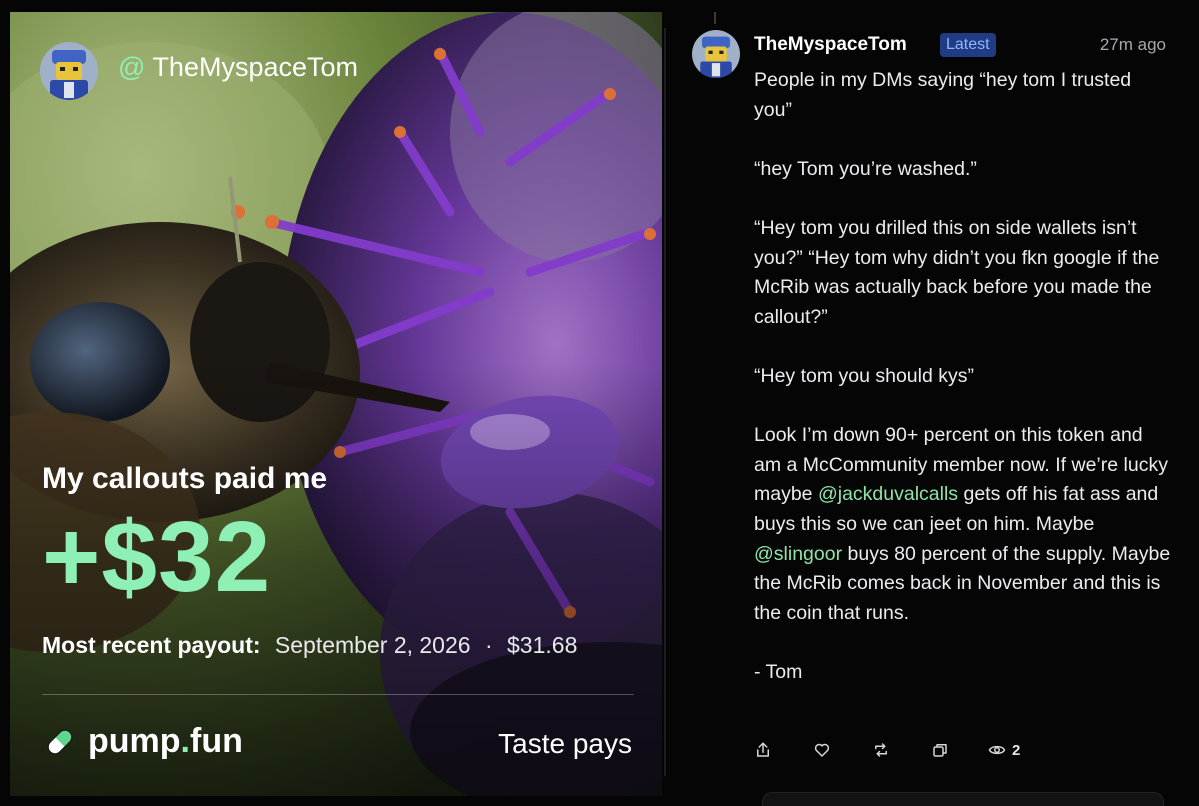  Describe the element at coordinates (157, 557) in the screenshot. I see `card-amount: +$32` at that location.